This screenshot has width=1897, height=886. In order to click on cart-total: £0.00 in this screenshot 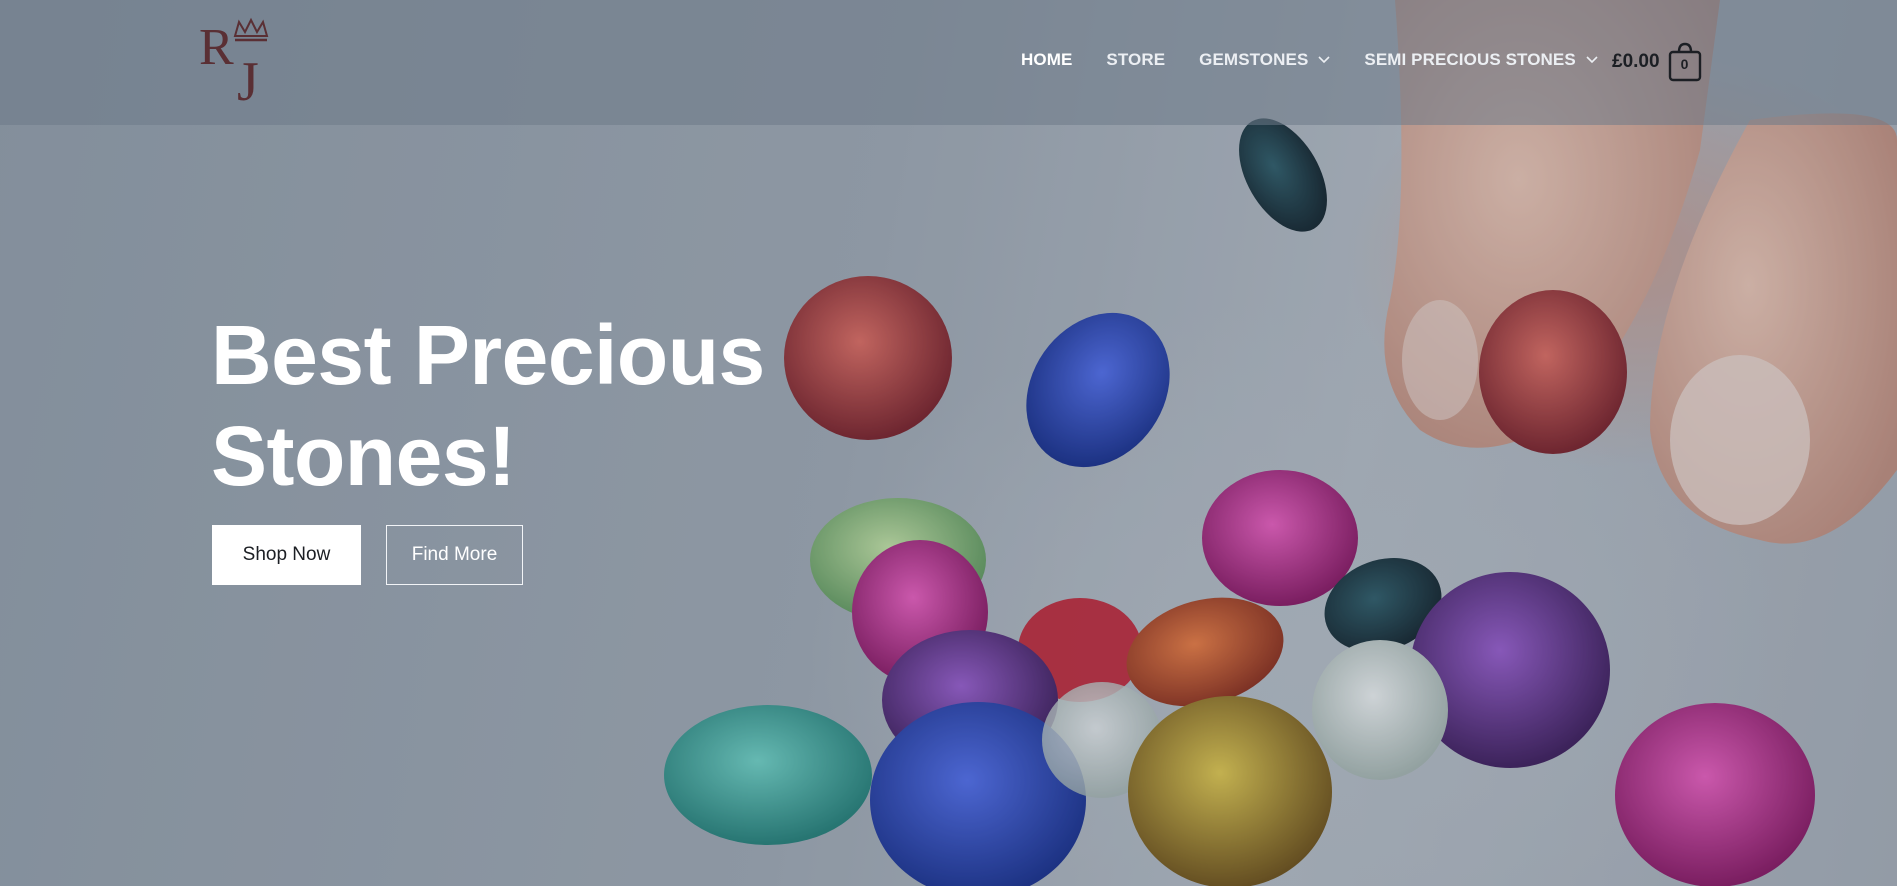, I will do `click(1636, 61)`.